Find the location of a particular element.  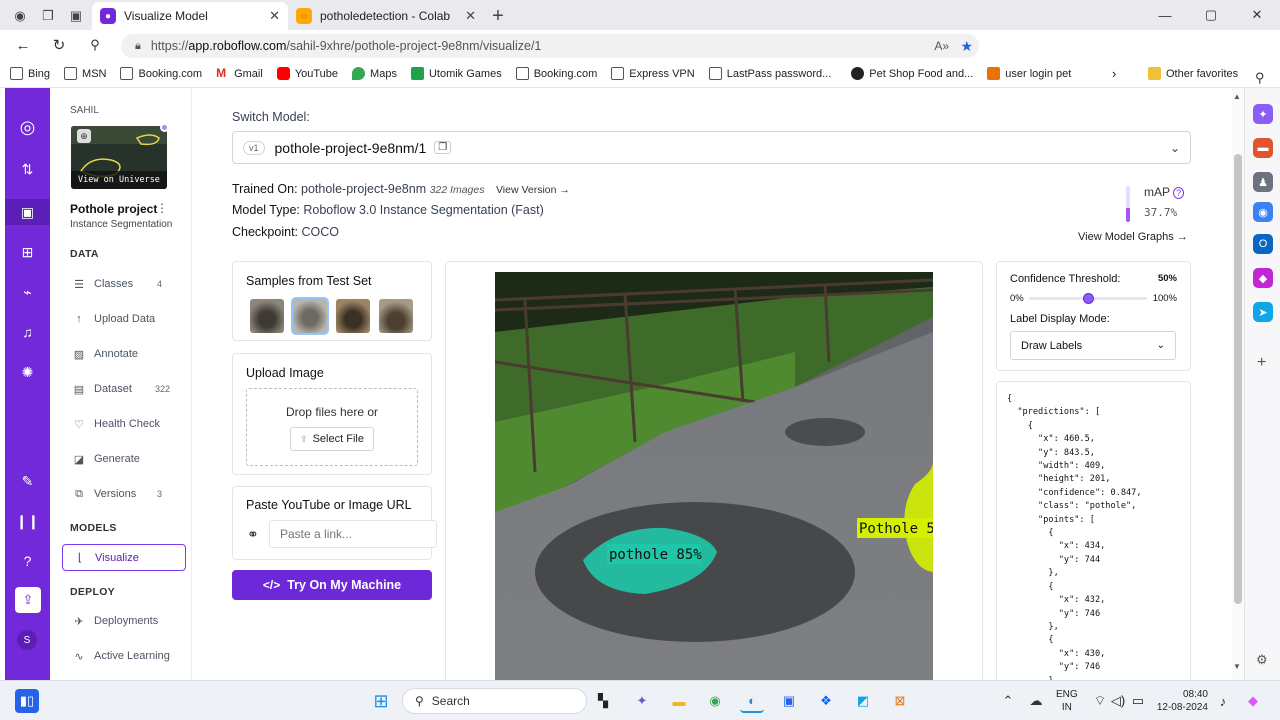

view-version-link: View Version → is located at coordinates (533, 190).